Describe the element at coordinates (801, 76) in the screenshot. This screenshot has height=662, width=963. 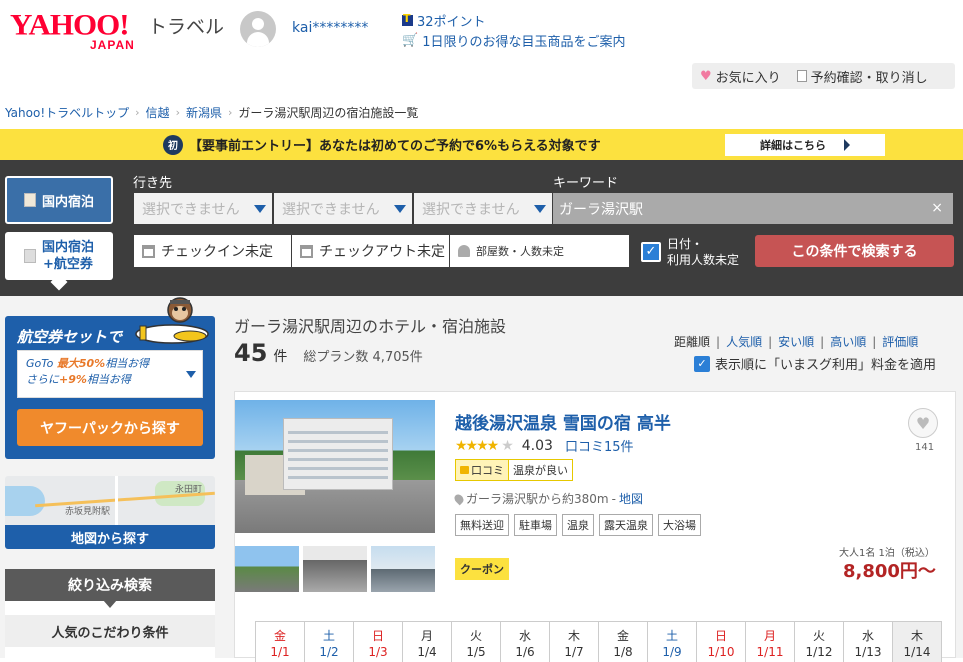
I see `document-icon` at that location.